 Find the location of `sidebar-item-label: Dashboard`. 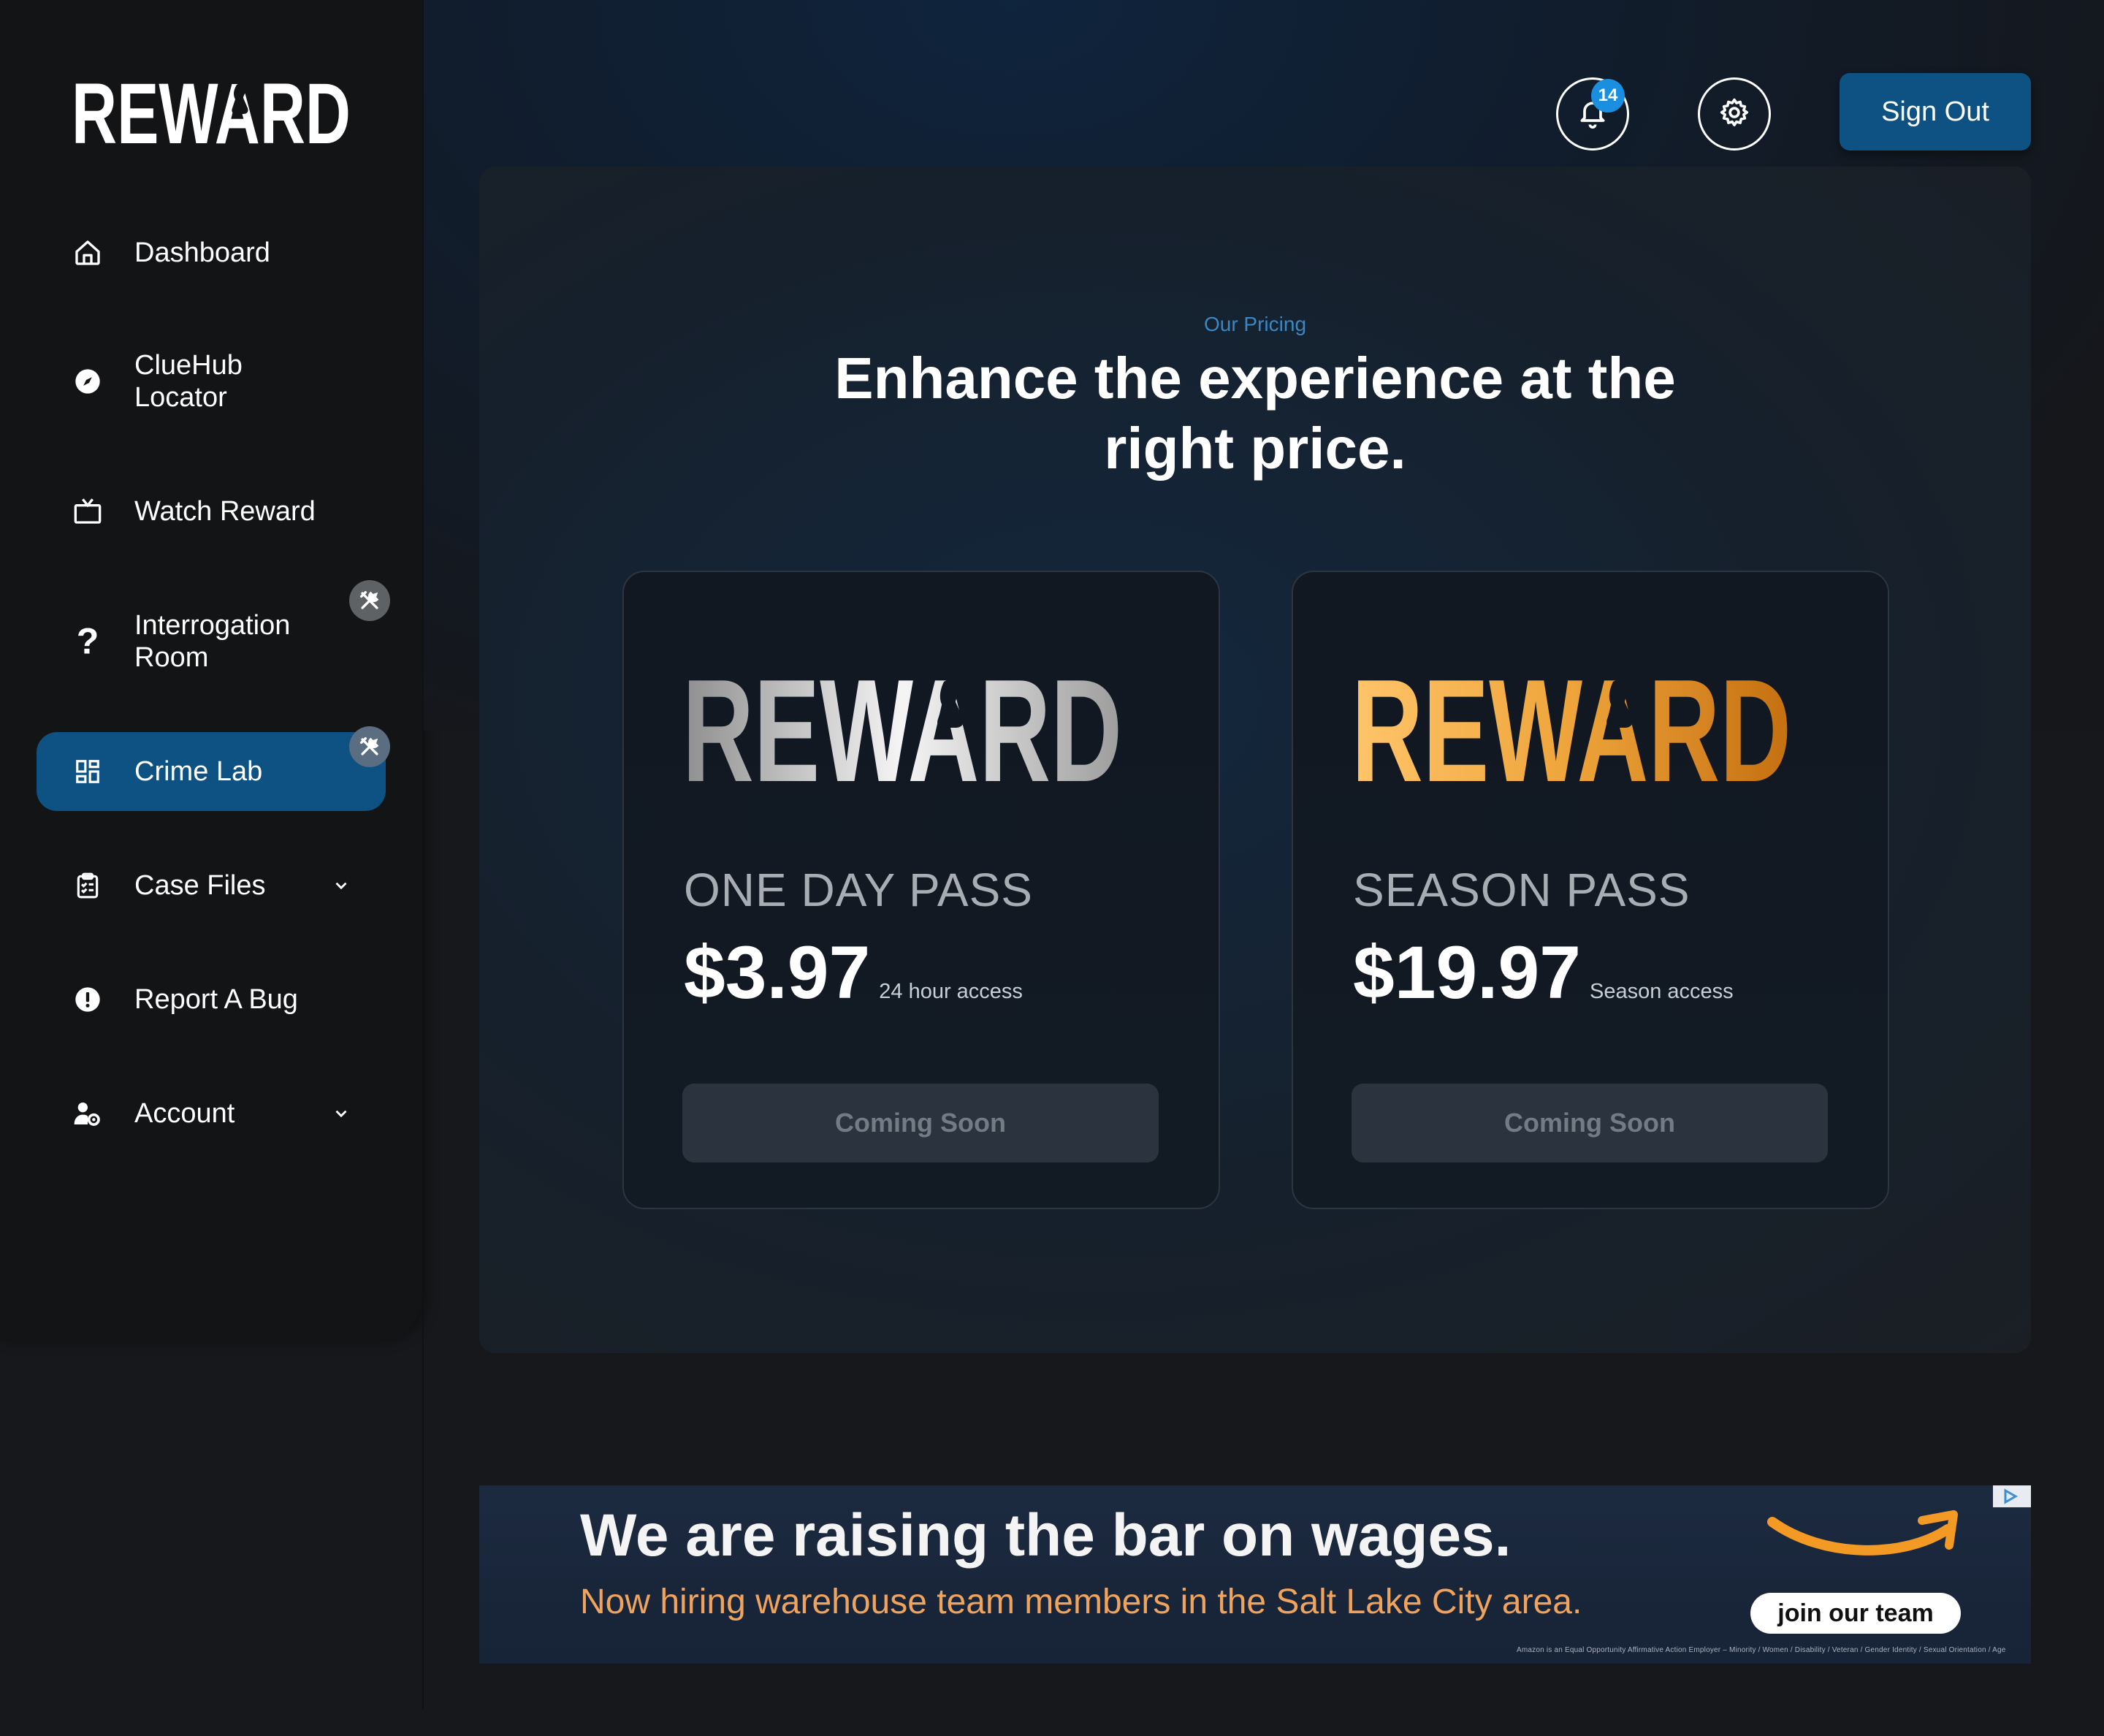

sidebar-item-label: Dashboard is located at coordinates (202, 252).